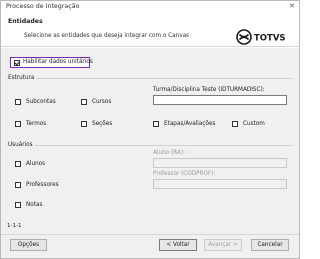 The image size is (320, 259). I want to click on custom-checkbox, so click(235, 124).